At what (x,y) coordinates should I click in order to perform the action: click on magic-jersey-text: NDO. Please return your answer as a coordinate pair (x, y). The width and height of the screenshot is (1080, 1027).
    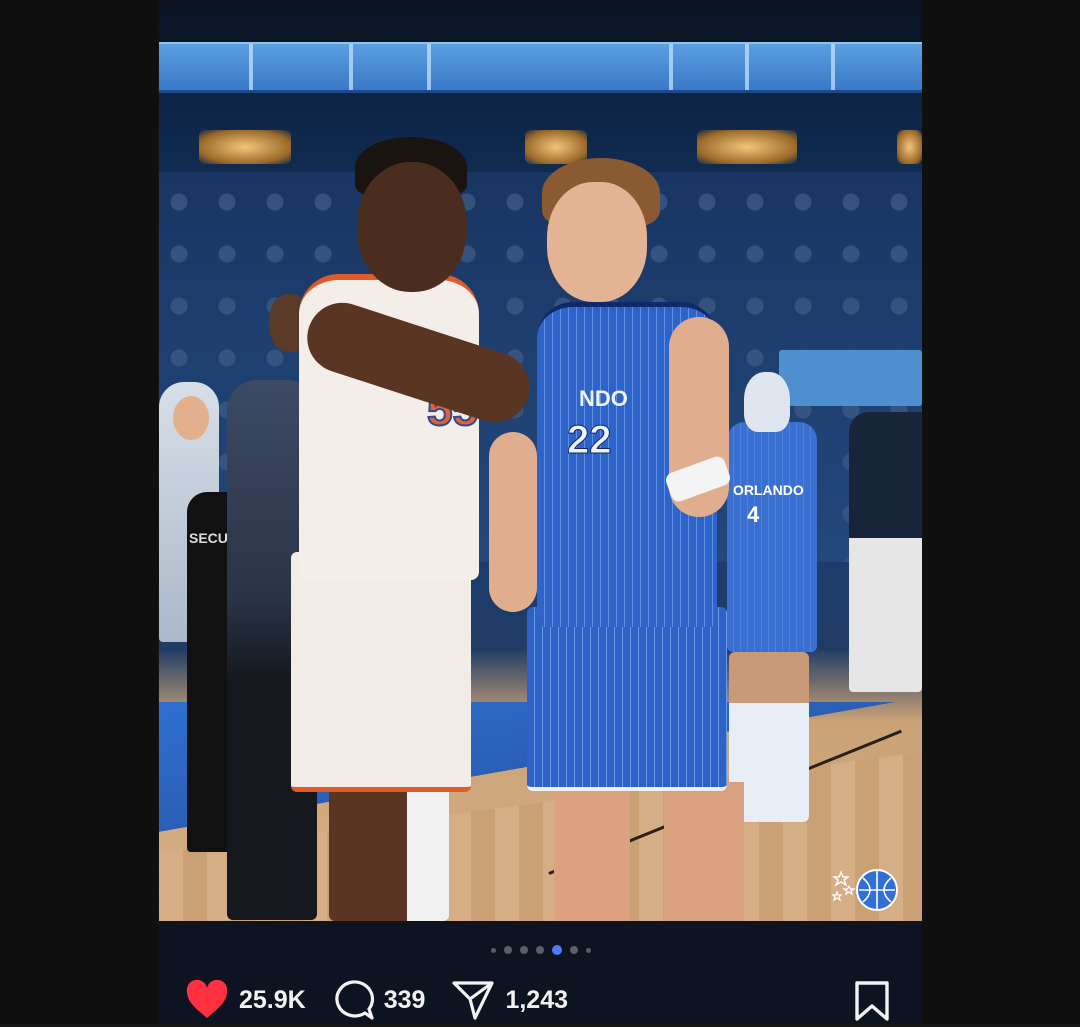
    Looking at the image, I should click on (603, 398).